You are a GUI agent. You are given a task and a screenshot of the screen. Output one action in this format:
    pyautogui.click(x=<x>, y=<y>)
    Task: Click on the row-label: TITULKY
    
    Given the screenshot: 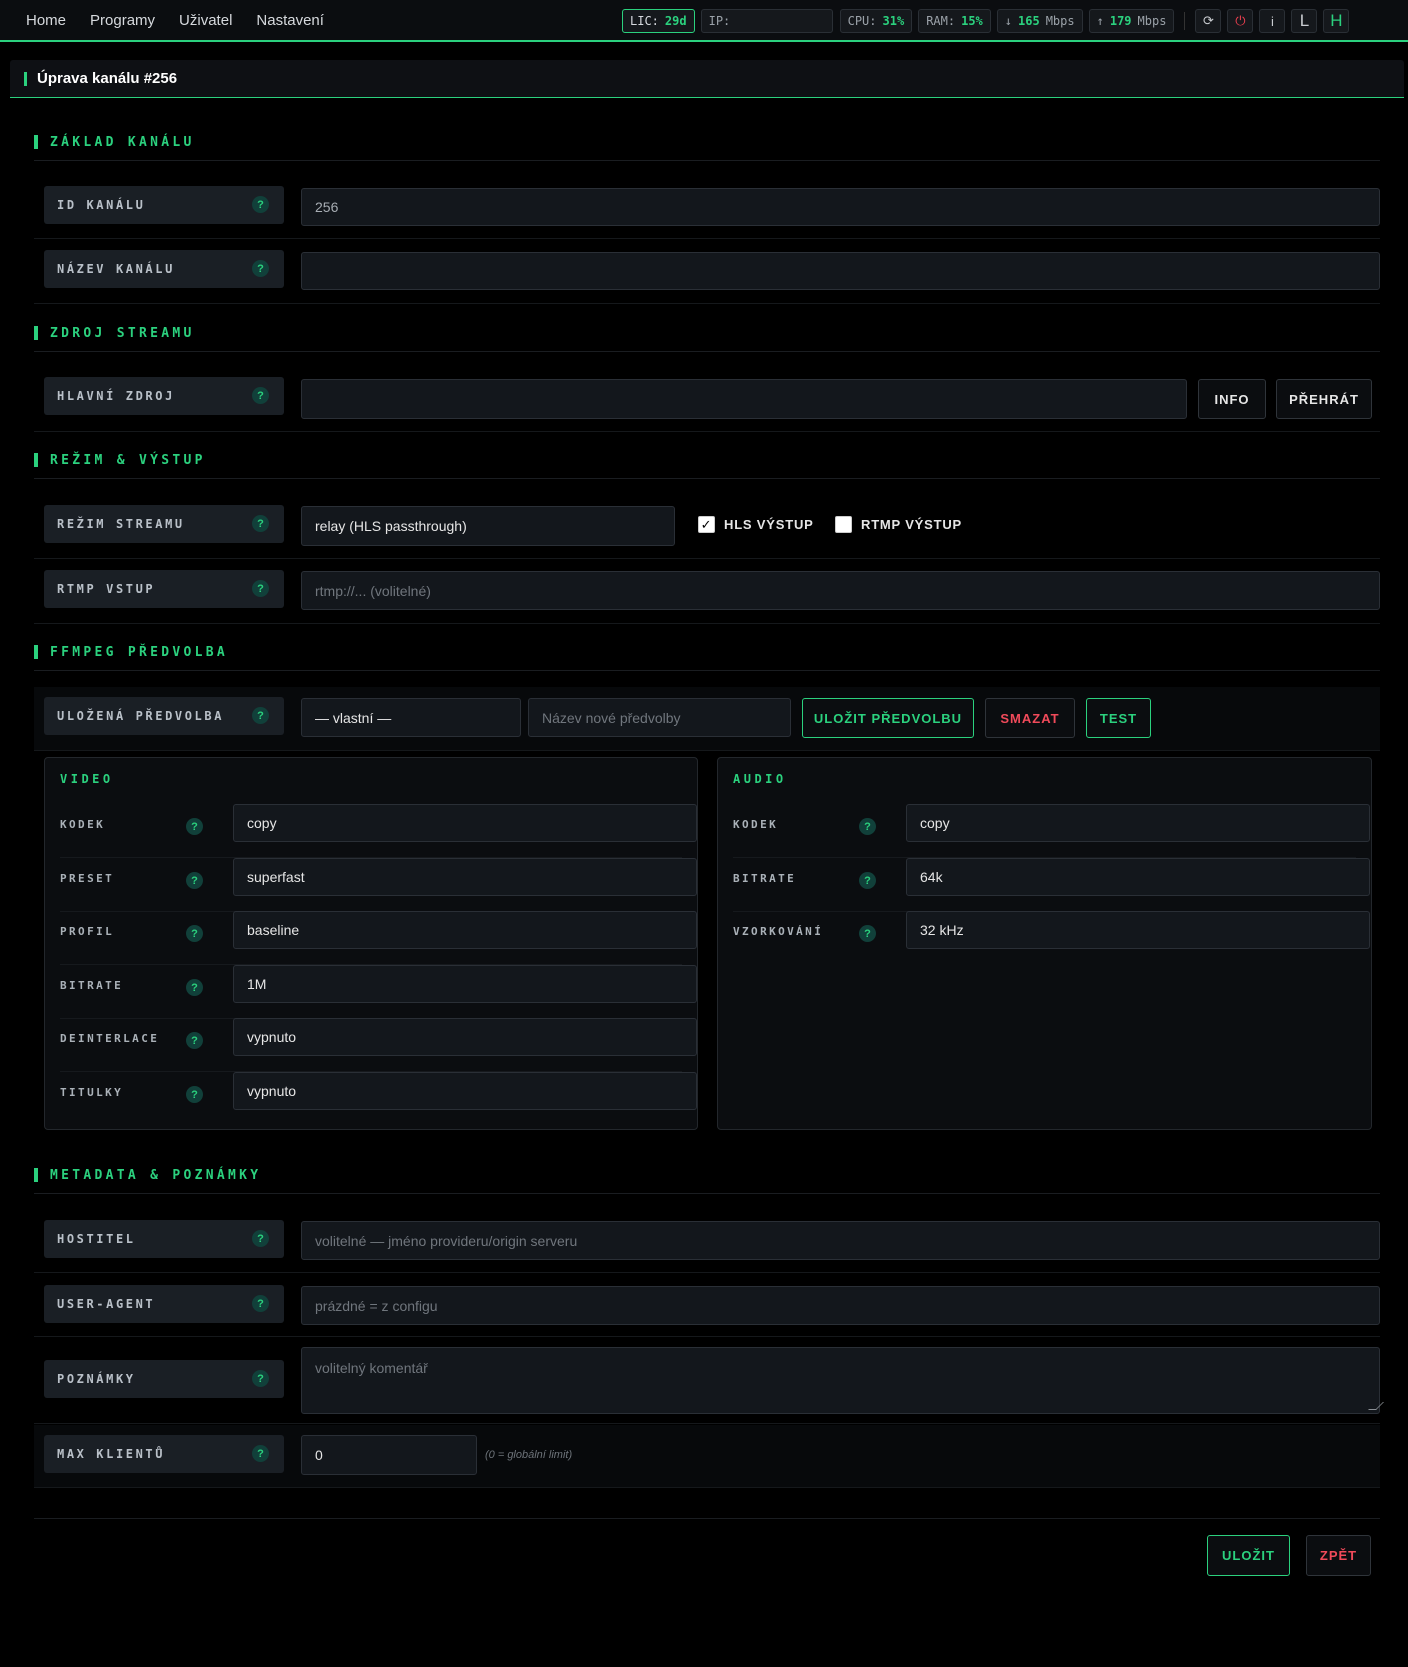 What is the action you would take?
    pyautogui.click(x=92, y=1092)
    